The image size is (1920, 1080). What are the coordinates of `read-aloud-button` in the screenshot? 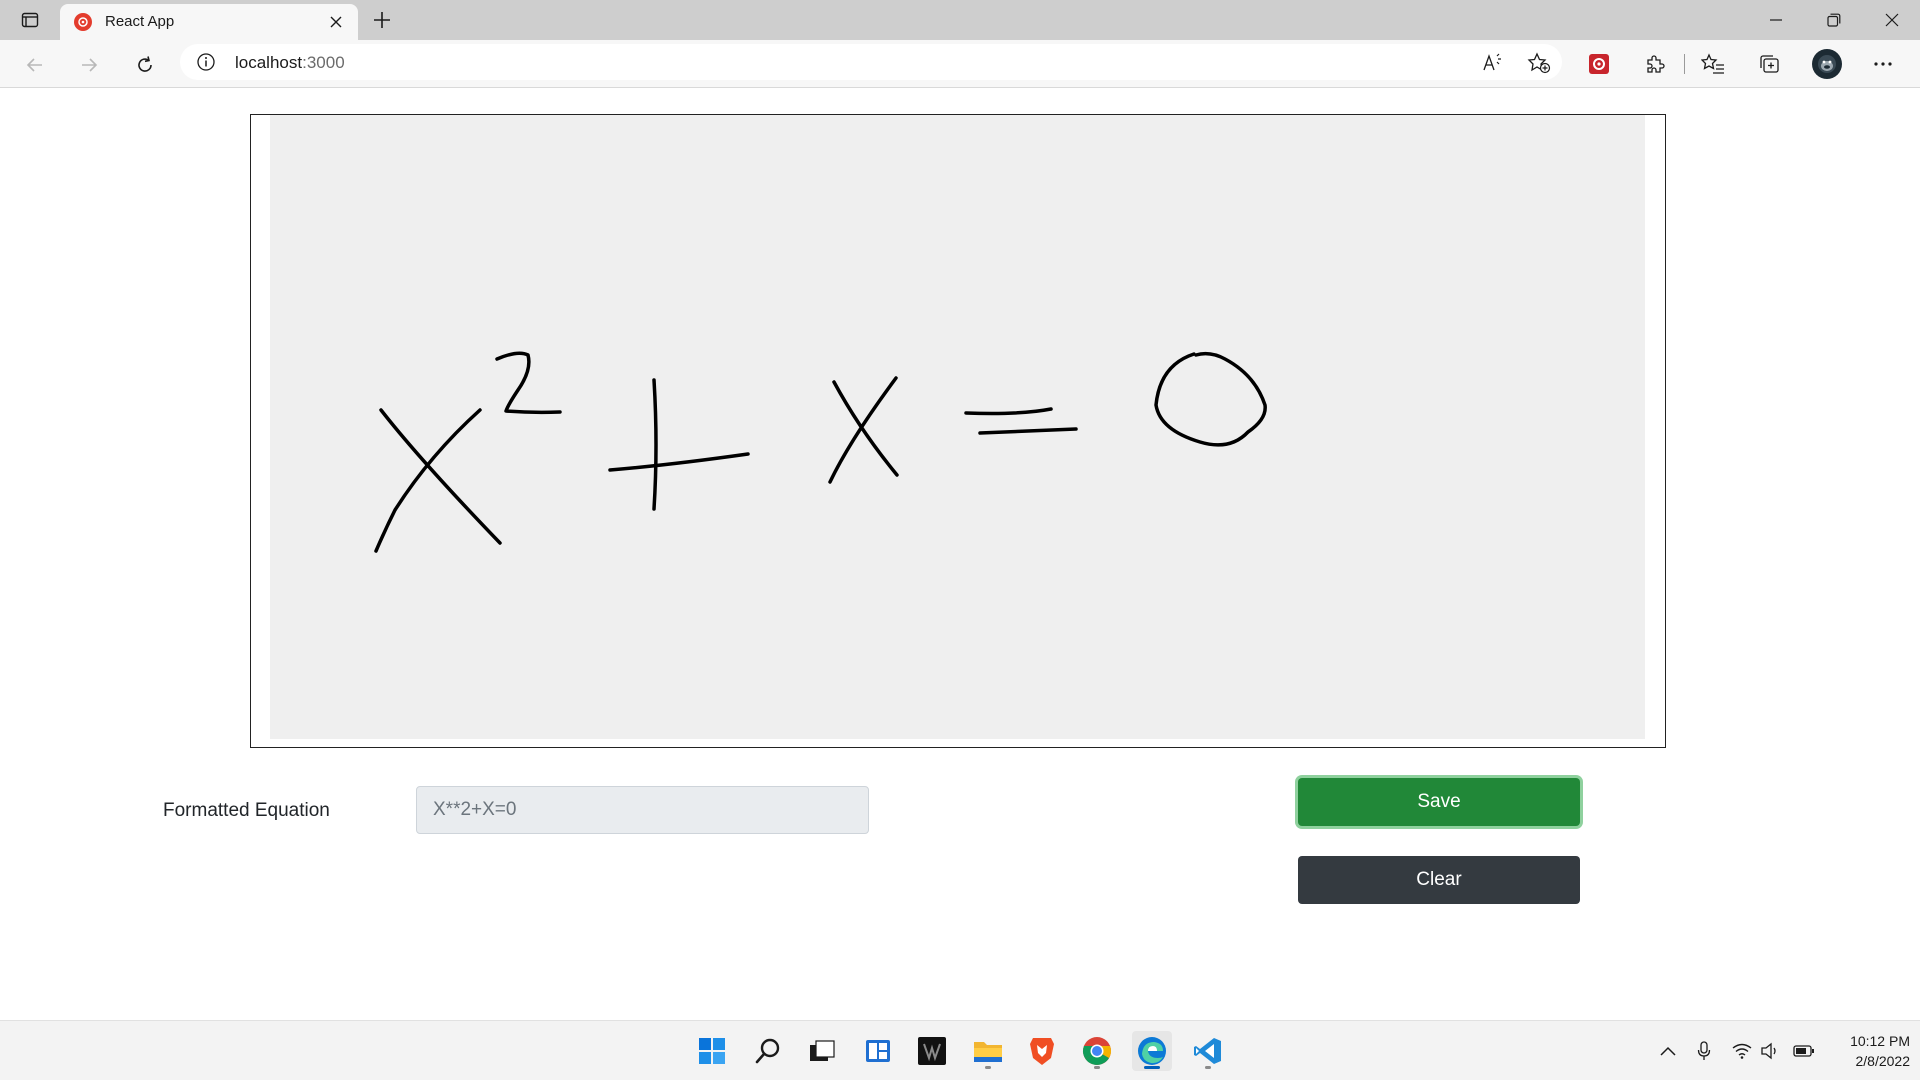 It's located at (1493, 63).